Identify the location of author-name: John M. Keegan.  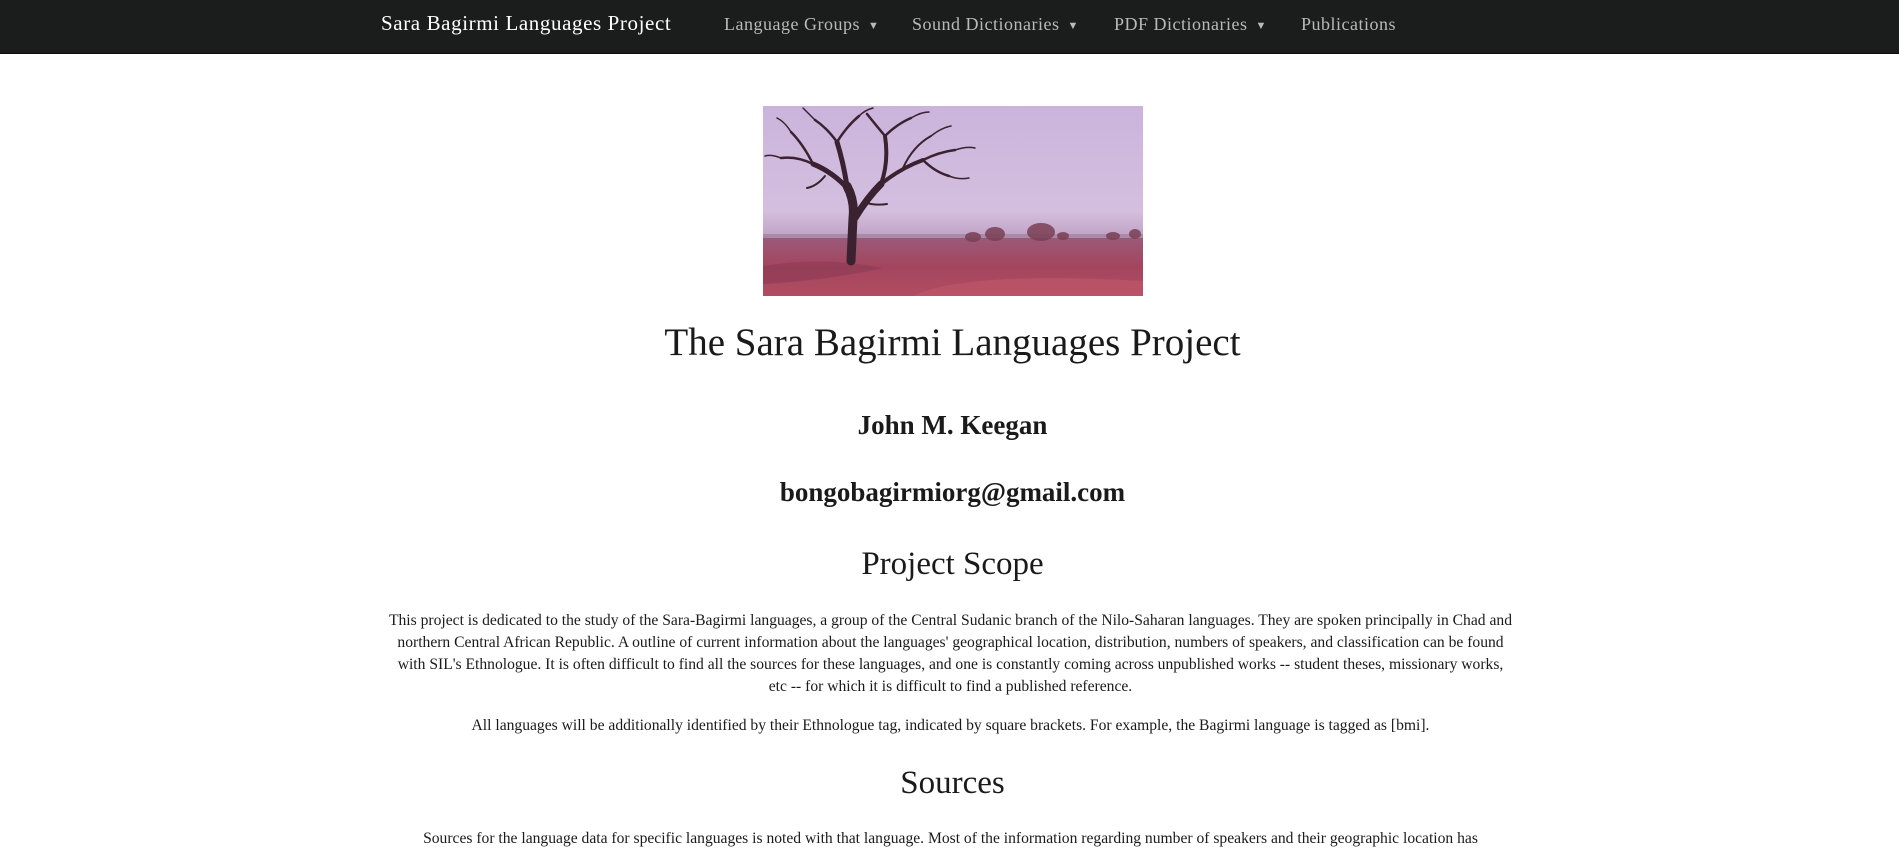
(952, 425).